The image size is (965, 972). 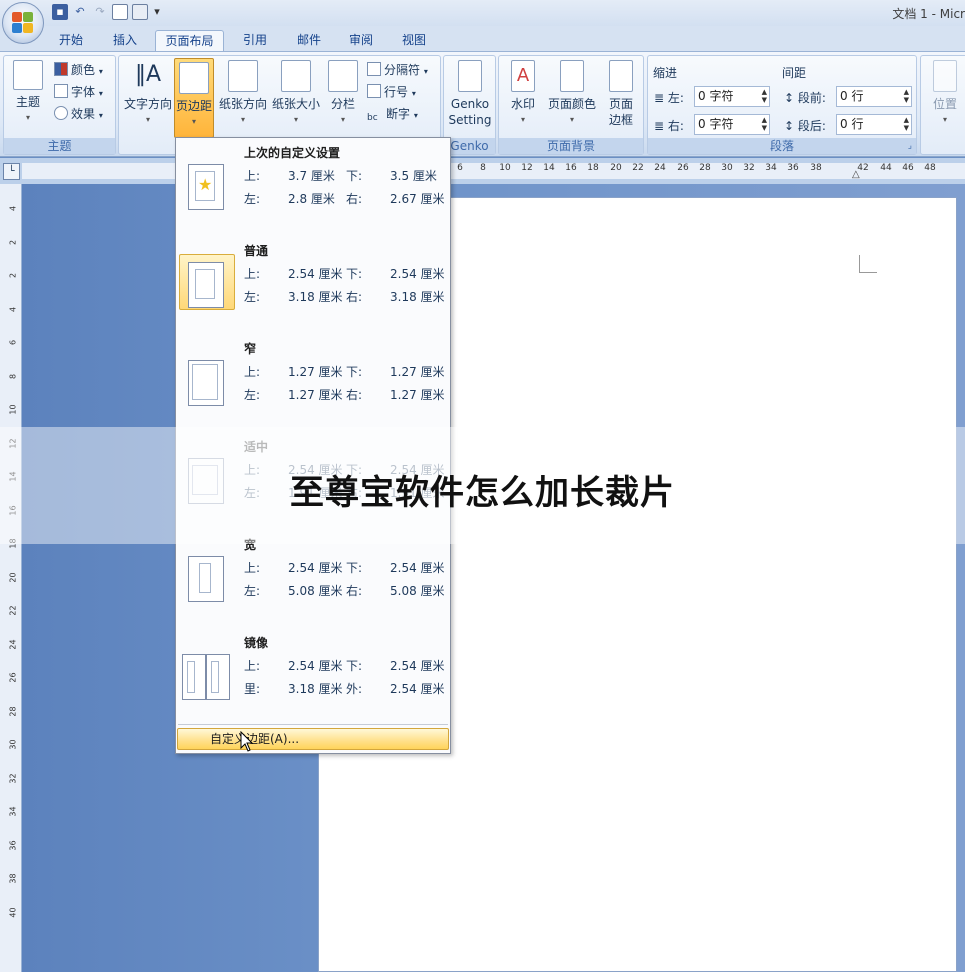 I want to click on tab-references: 引用, so click(x=255, y=41).